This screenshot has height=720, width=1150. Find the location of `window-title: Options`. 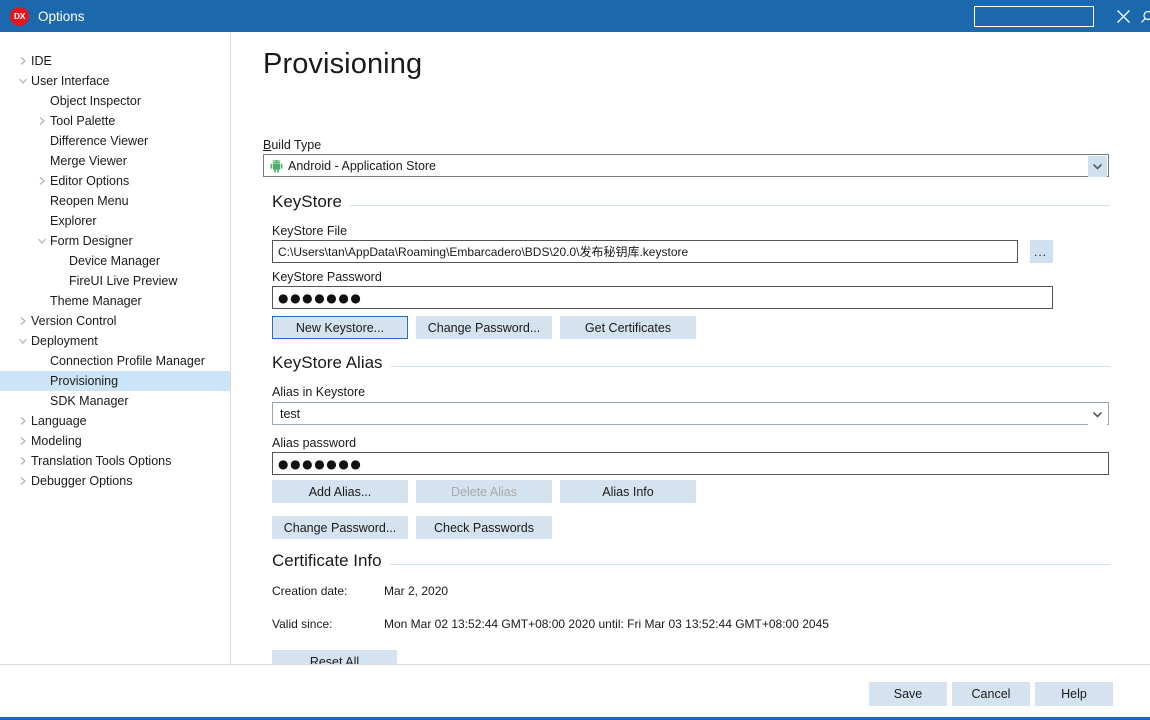

window-title: Options is located at coordinates (61, 16).